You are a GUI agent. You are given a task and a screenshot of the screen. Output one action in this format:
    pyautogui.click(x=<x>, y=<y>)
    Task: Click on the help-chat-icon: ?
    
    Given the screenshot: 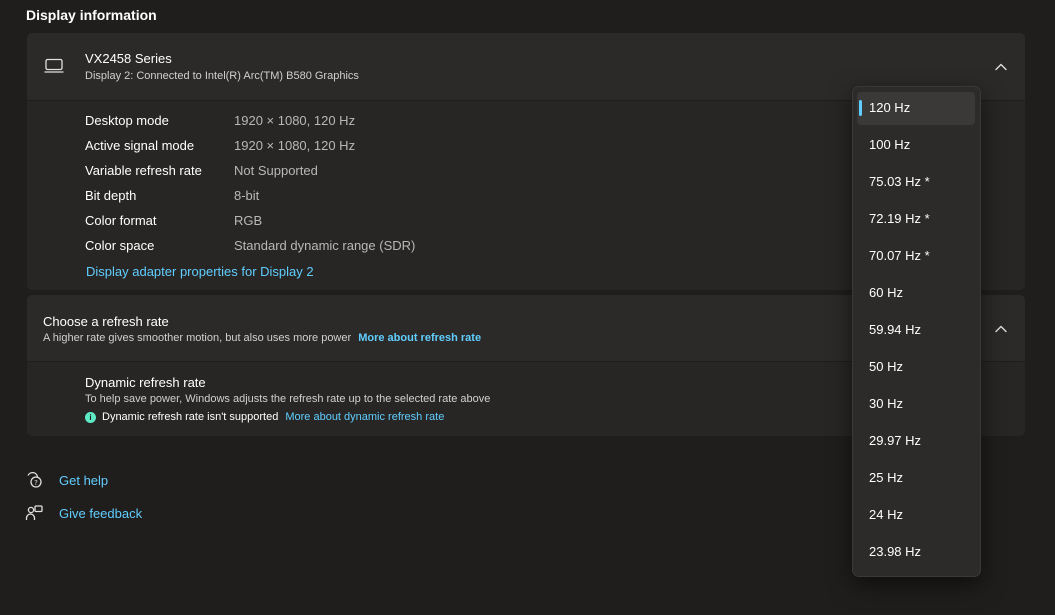 What is the action you would take?
    pyautogui.click(x=34, y=480)
    